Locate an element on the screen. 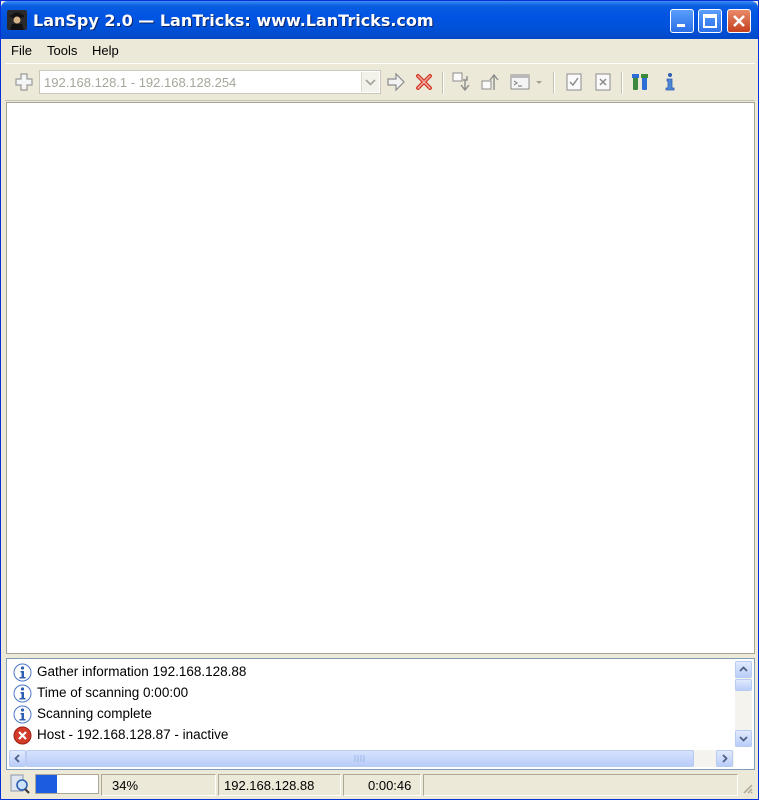 The height and width of the screenshot is (800, 759). scroll-right-button is located at coordinates (724, 758).